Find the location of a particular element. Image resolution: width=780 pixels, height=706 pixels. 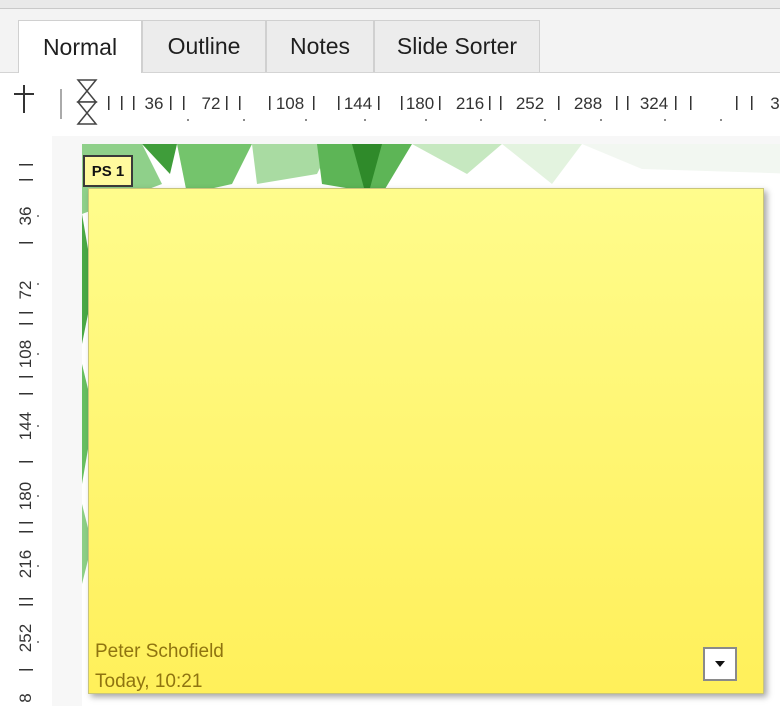

comment-menu-button is located at coordinates (720, 664).